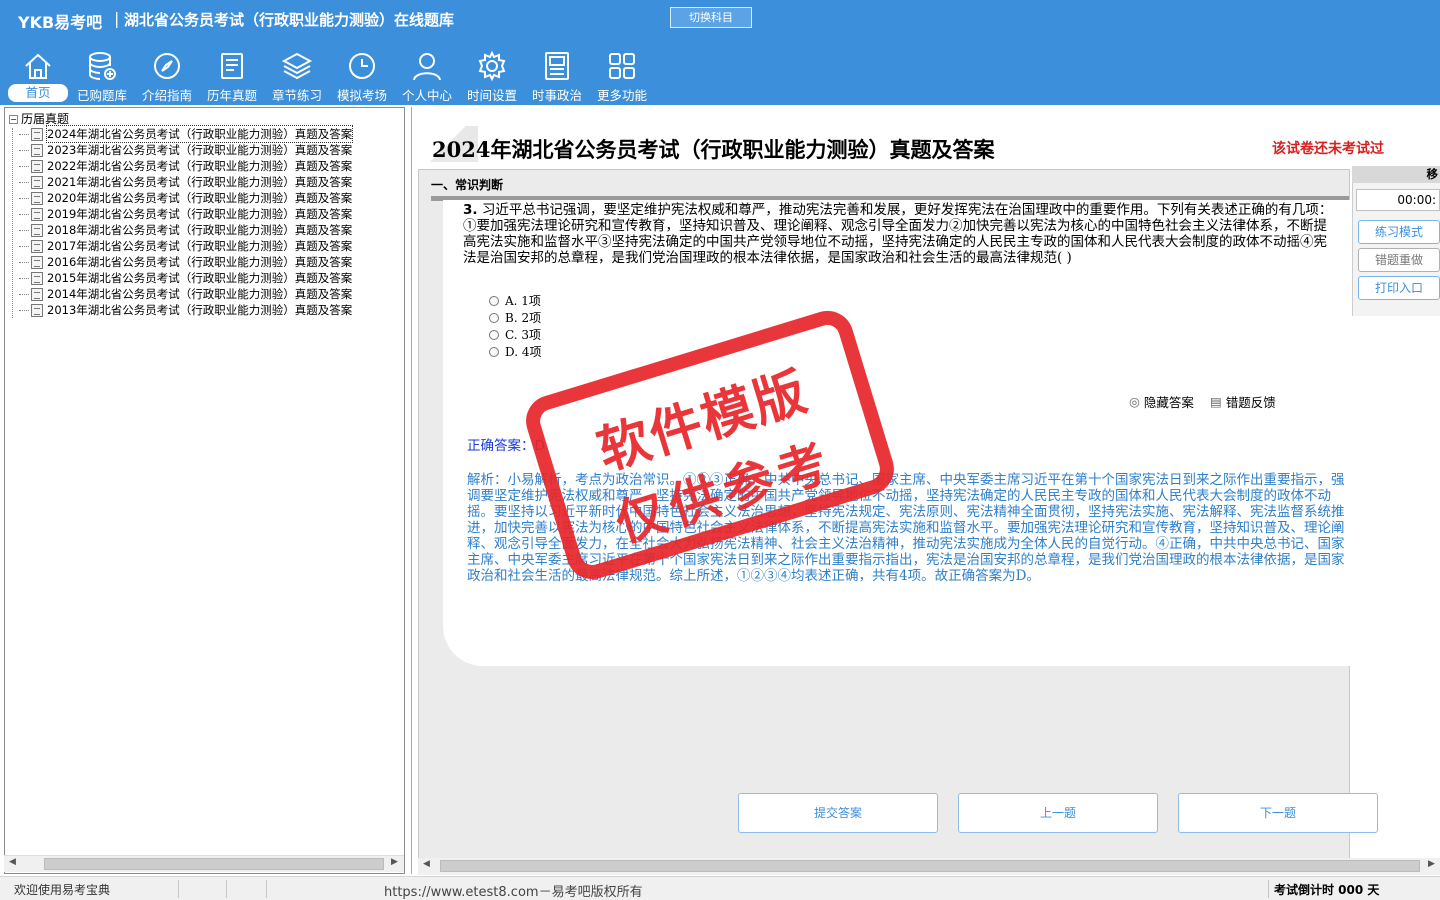 The width and height of the screenshot is (1440, 900). I want to click on news-icon, so click(557, 66).